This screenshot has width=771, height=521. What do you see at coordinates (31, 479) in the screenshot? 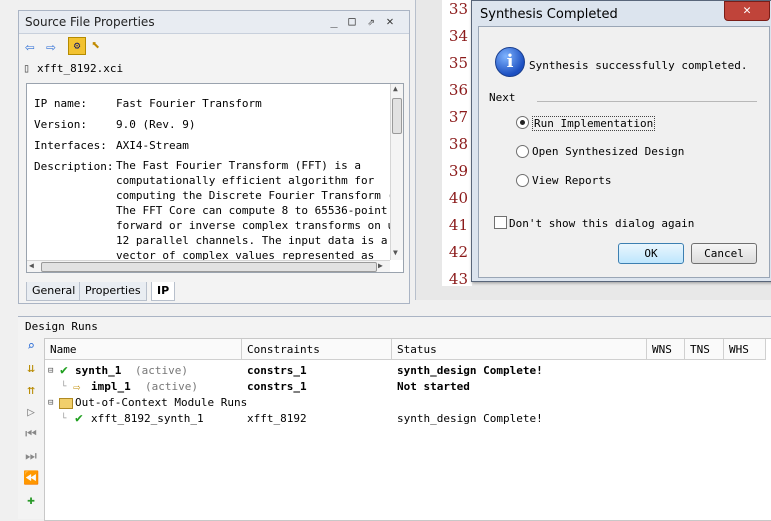
I see `previous-icon: ⏪` at bounding box center [31, 479].